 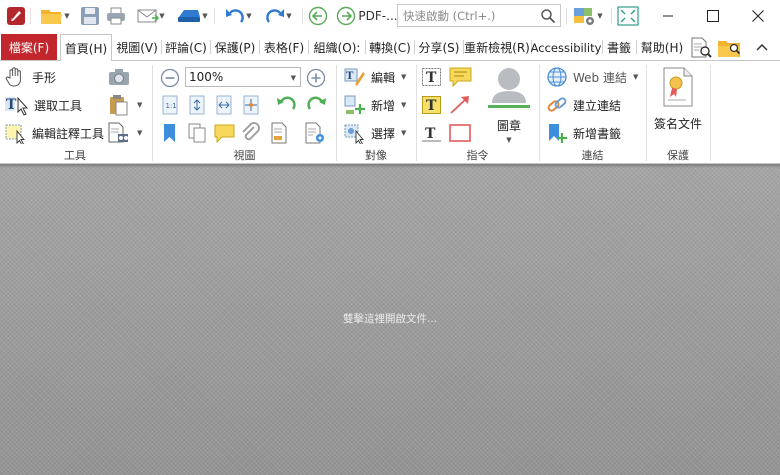 What do you see at coordinates (557, 104) in the screenshot?
I see `link-icon` at bounding box center [557, 104].